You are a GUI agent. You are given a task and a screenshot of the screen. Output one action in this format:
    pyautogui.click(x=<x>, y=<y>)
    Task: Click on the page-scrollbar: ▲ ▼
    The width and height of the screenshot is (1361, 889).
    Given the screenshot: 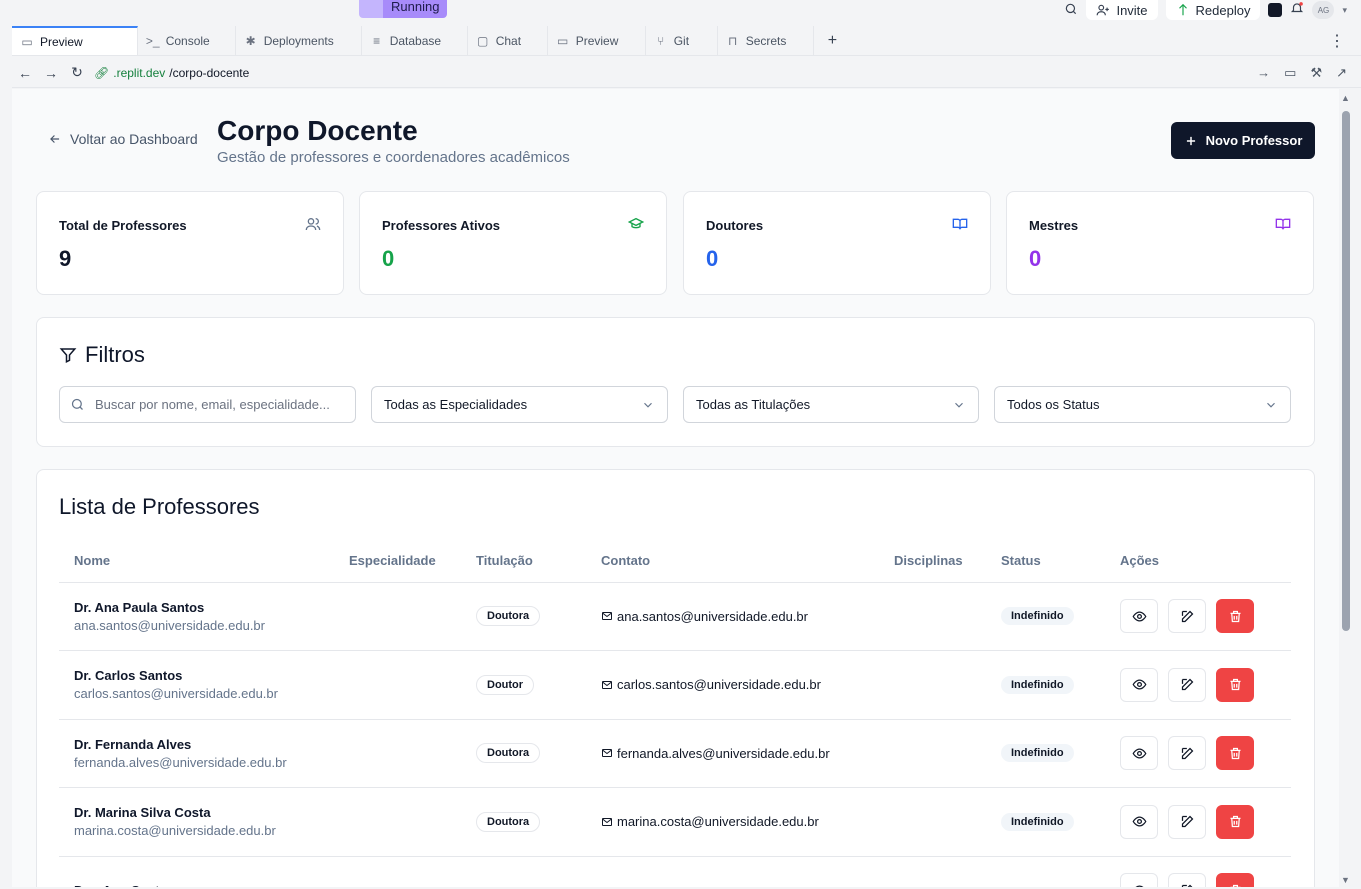 What is the action you would take?
    pyautogui.click(x=1346, y=488)
    